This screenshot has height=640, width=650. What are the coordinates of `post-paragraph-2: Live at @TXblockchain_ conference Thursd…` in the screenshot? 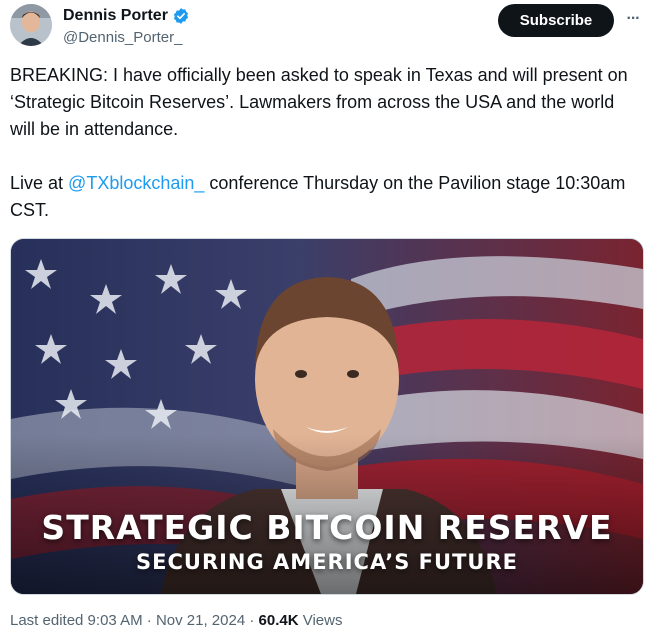 It's located at (325, 197).